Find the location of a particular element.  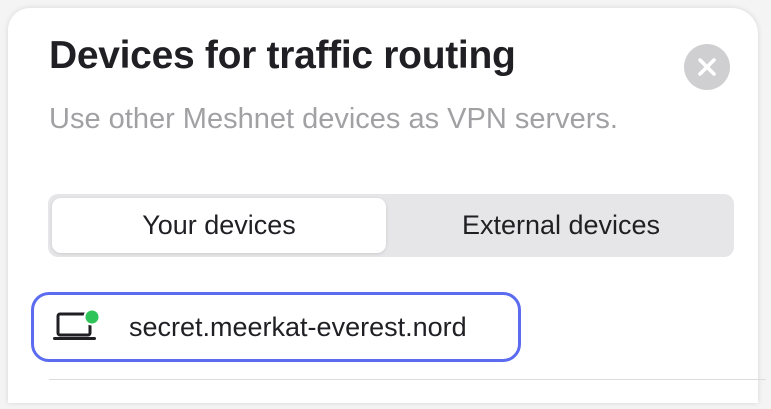

device-name: secret.meerkat-everest.nord is located at coordinates (298, 327).